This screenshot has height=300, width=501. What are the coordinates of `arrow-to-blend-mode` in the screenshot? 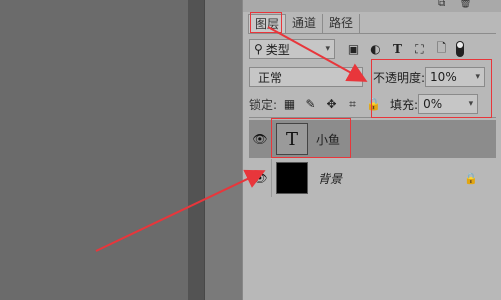 It's located at (317, 54).